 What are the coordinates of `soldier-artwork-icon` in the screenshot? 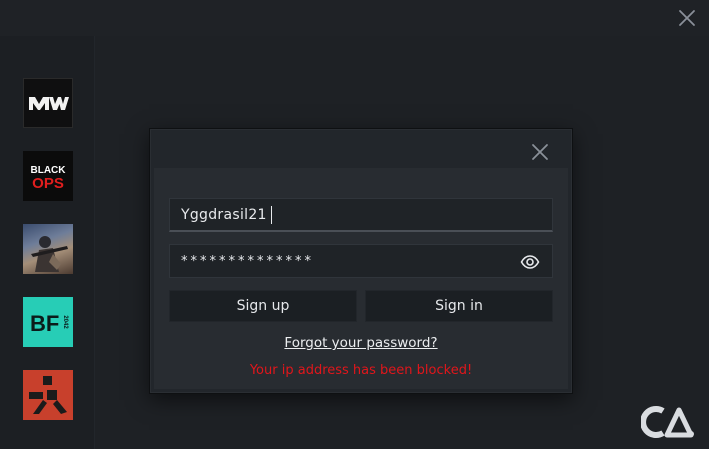 It's located at (49, 254).